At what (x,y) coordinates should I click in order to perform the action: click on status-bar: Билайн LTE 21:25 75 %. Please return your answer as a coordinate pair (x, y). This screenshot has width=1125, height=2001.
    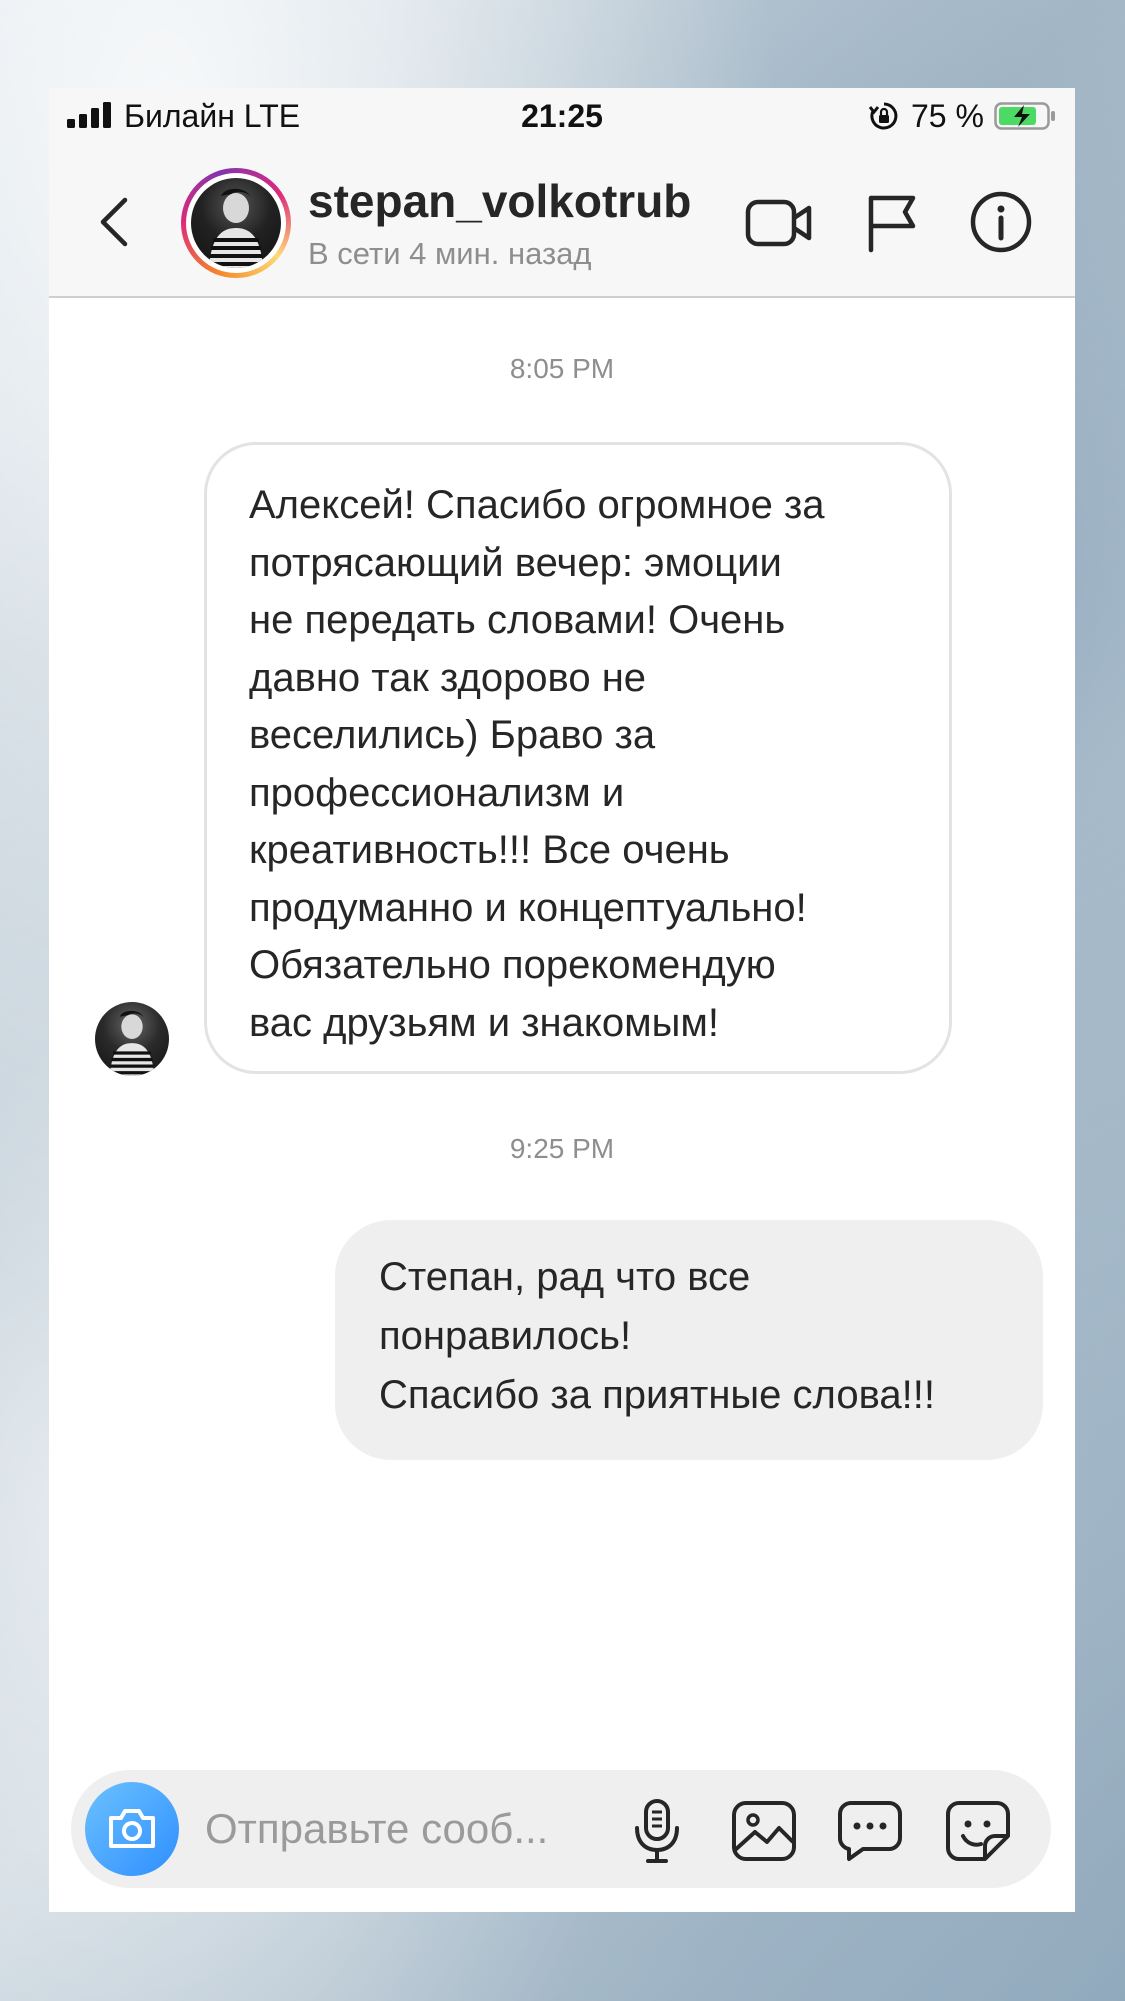
    Looking at the image, I should click on (562, 116).